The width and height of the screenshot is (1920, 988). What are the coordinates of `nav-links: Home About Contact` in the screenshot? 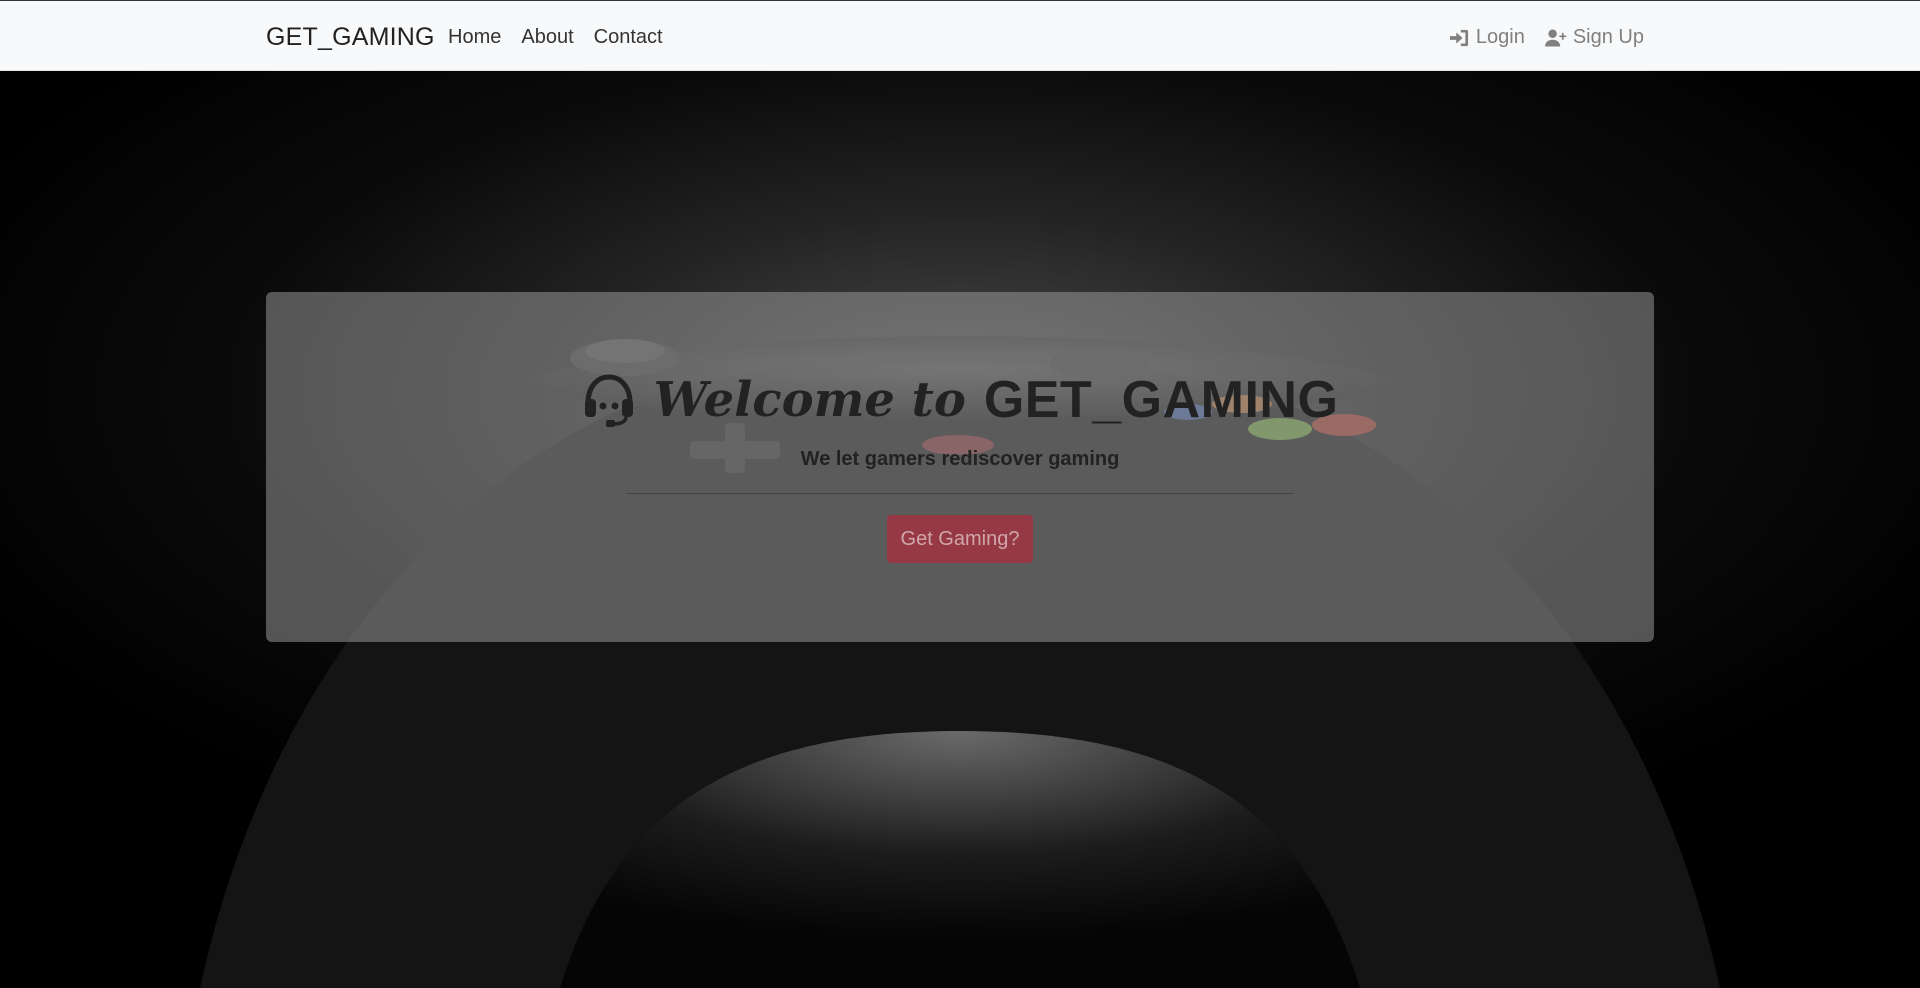 It's located at (555, 37).